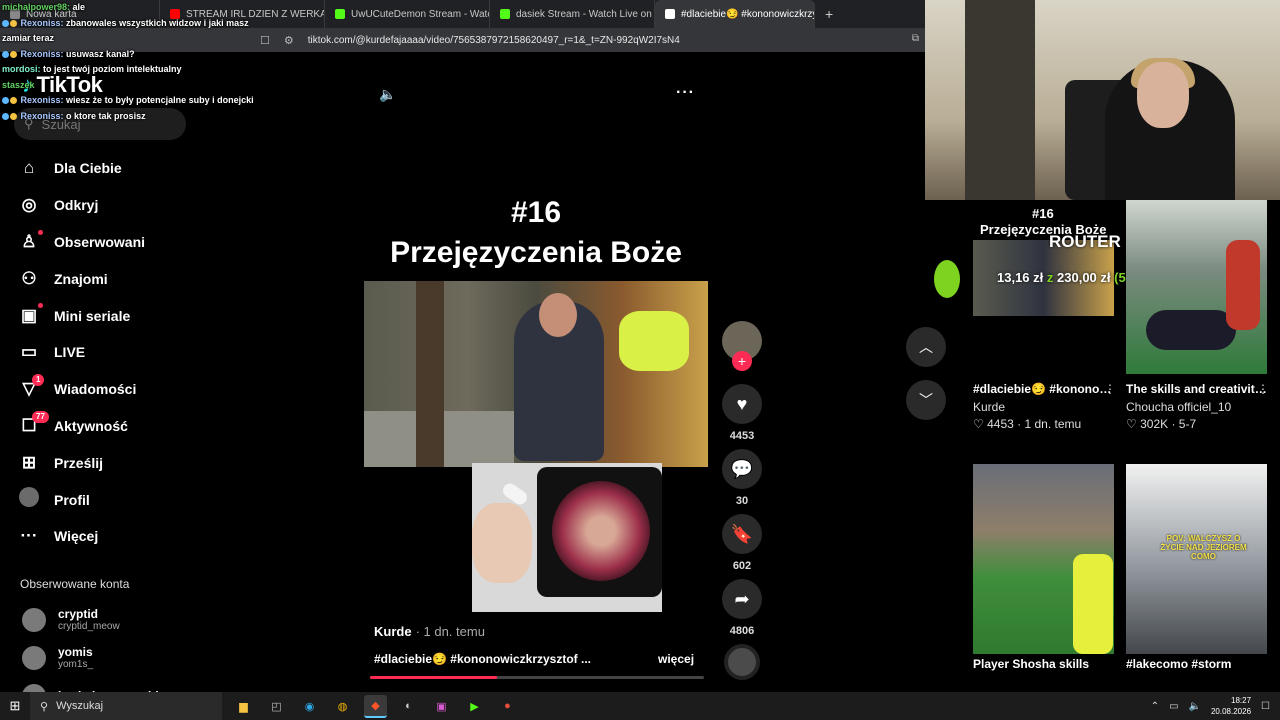  Describe the element at coordinates (1155, 706) in the screenshot. I see `chevron-up-icon: ⌃` at that location.